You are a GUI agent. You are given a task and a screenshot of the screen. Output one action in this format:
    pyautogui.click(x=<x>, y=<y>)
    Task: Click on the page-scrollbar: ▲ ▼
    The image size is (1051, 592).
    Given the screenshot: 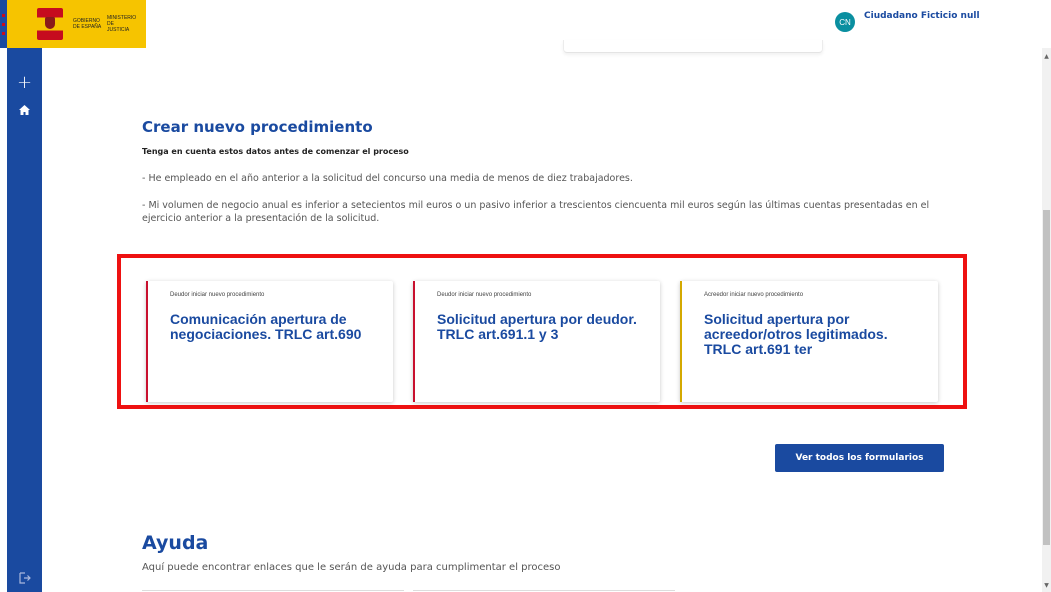 What is the action you would take?
    pyautogui.click(x=1046, y=320)
    